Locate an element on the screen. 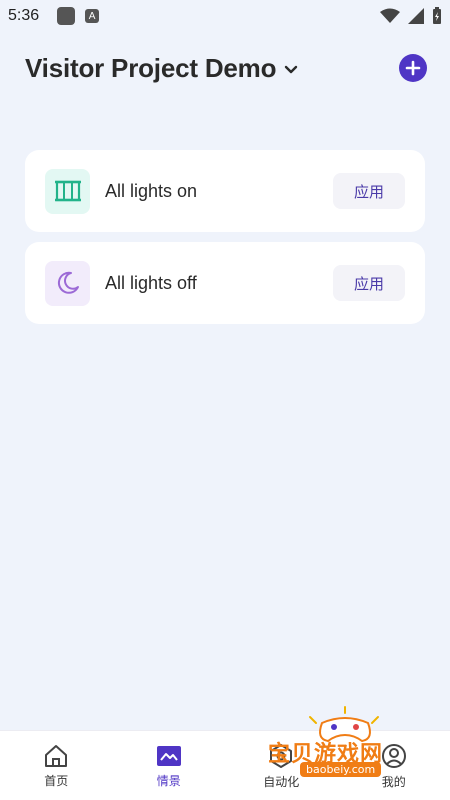  header: Visitor Project Demo is located at coordinates (226, 68).